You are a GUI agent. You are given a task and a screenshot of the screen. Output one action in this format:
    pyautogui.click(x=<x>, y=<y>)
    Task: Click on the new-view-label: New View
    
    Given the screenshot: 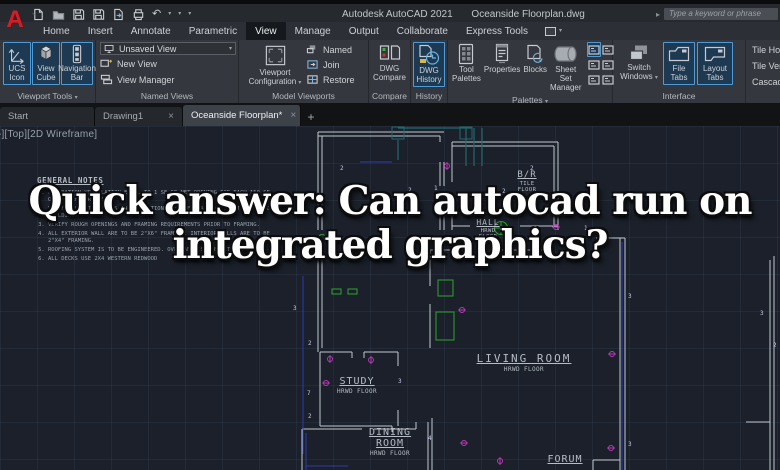 What is the action you would take?
    pyautogui.click(x=137, y=63)
    